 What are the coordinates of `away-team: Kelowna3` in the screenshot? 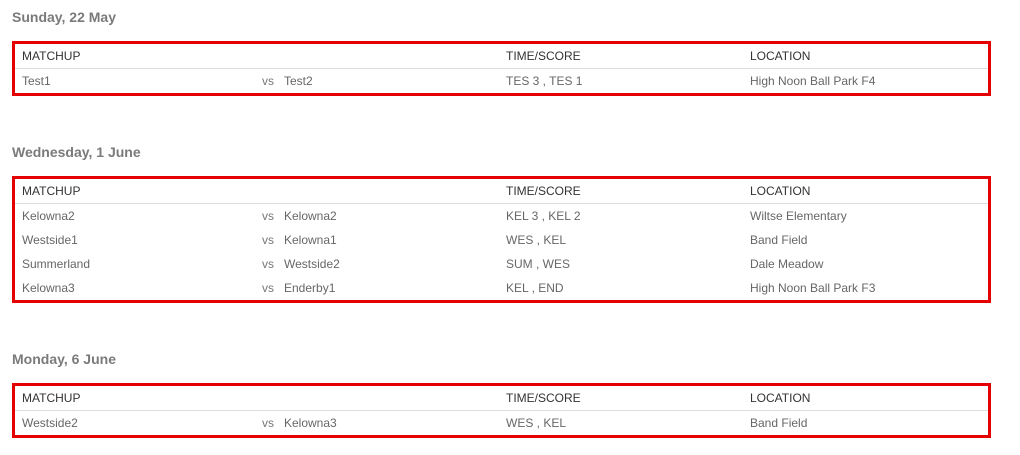 It's located at (310, 423).